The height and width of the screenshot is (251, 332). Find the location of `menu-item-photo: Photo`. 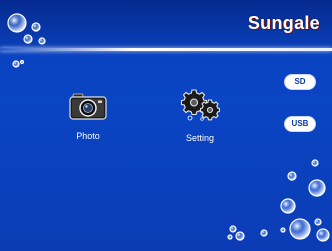

menu-item-photo: Photo is located at coordinates (88, 116).